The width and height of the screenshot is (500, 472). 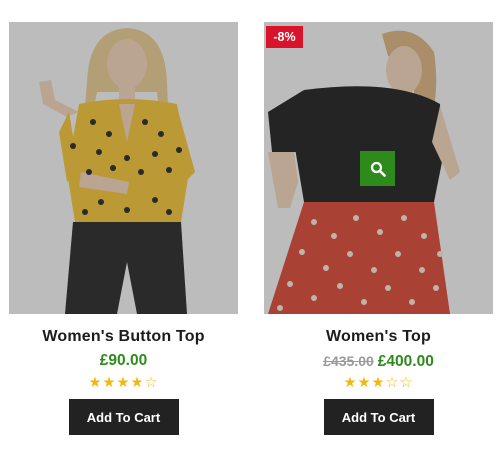 I want to click on price-row: £90.00, so click(x=123, y=361).